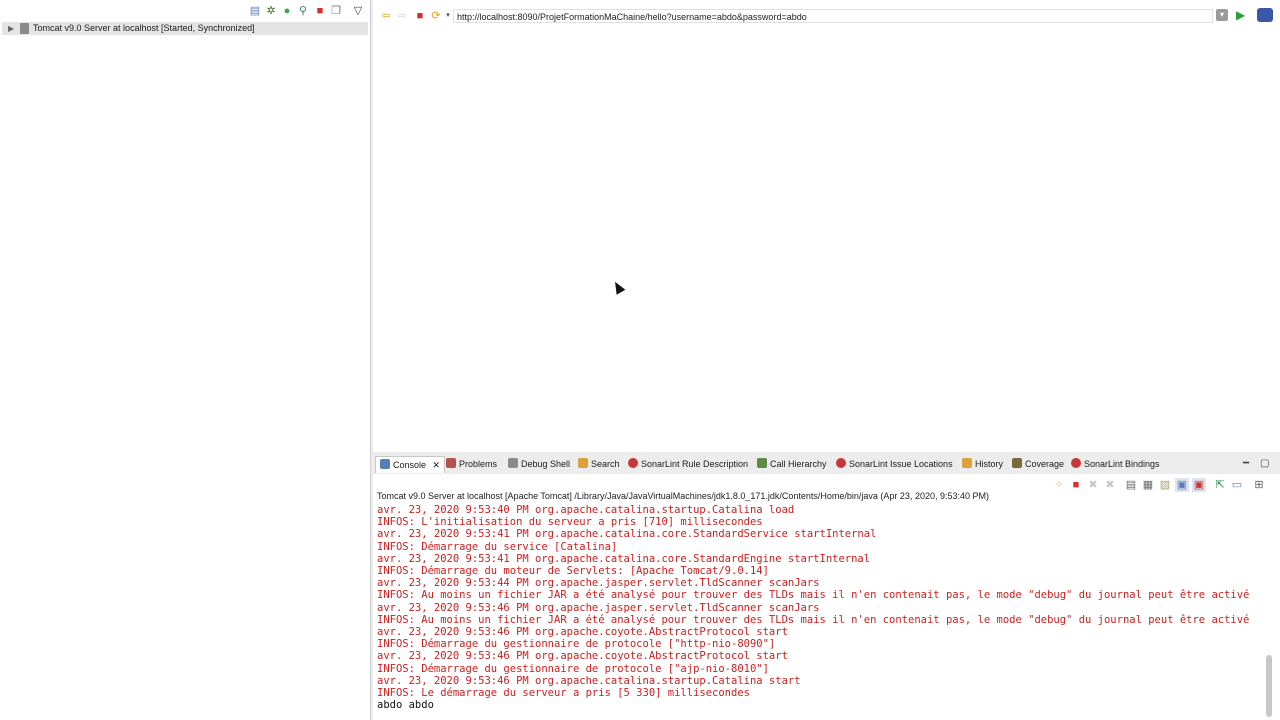 The height and width of the screenshot is (720, 1280). I want to click on stdout-line: abdo abdo, so click(405, 705).